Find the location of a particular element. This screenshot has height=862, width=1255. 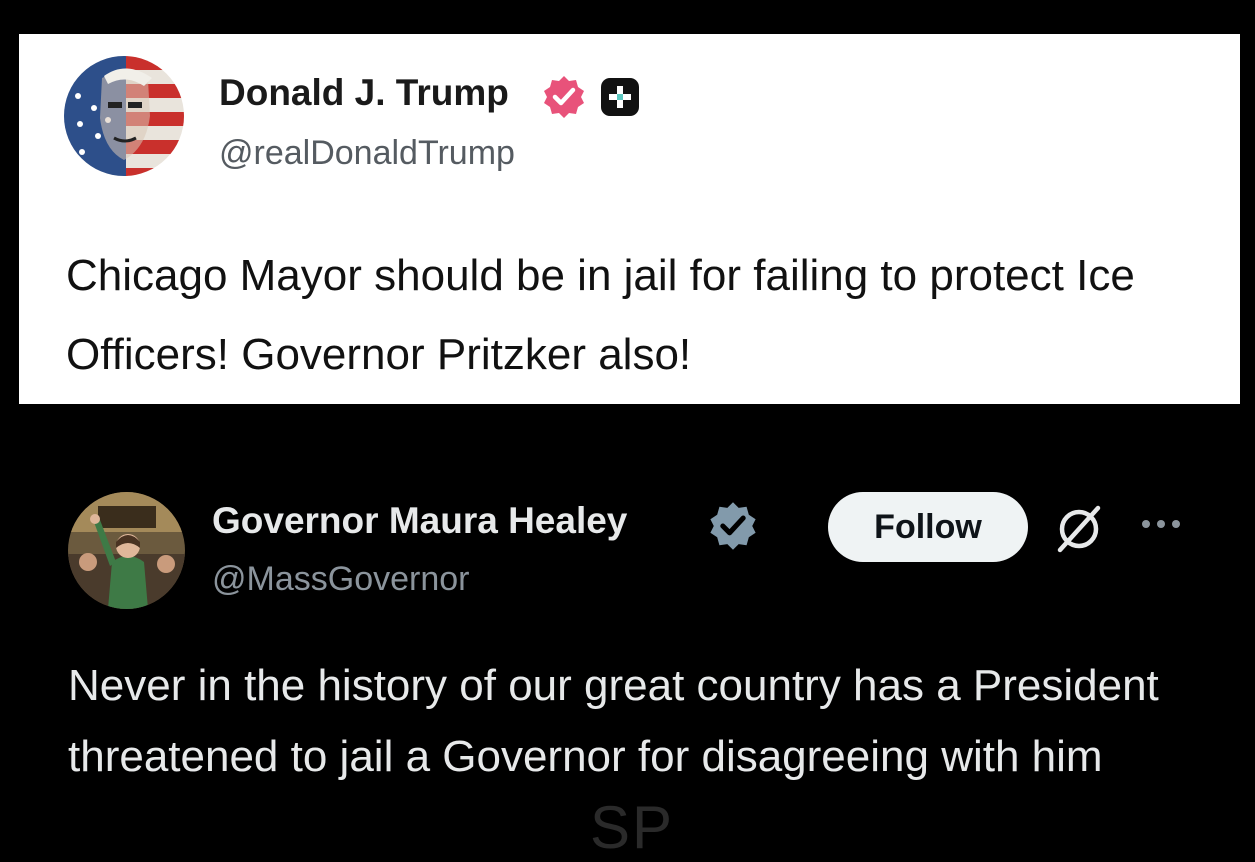

healey-avatar is located at coordinates (126, 550).